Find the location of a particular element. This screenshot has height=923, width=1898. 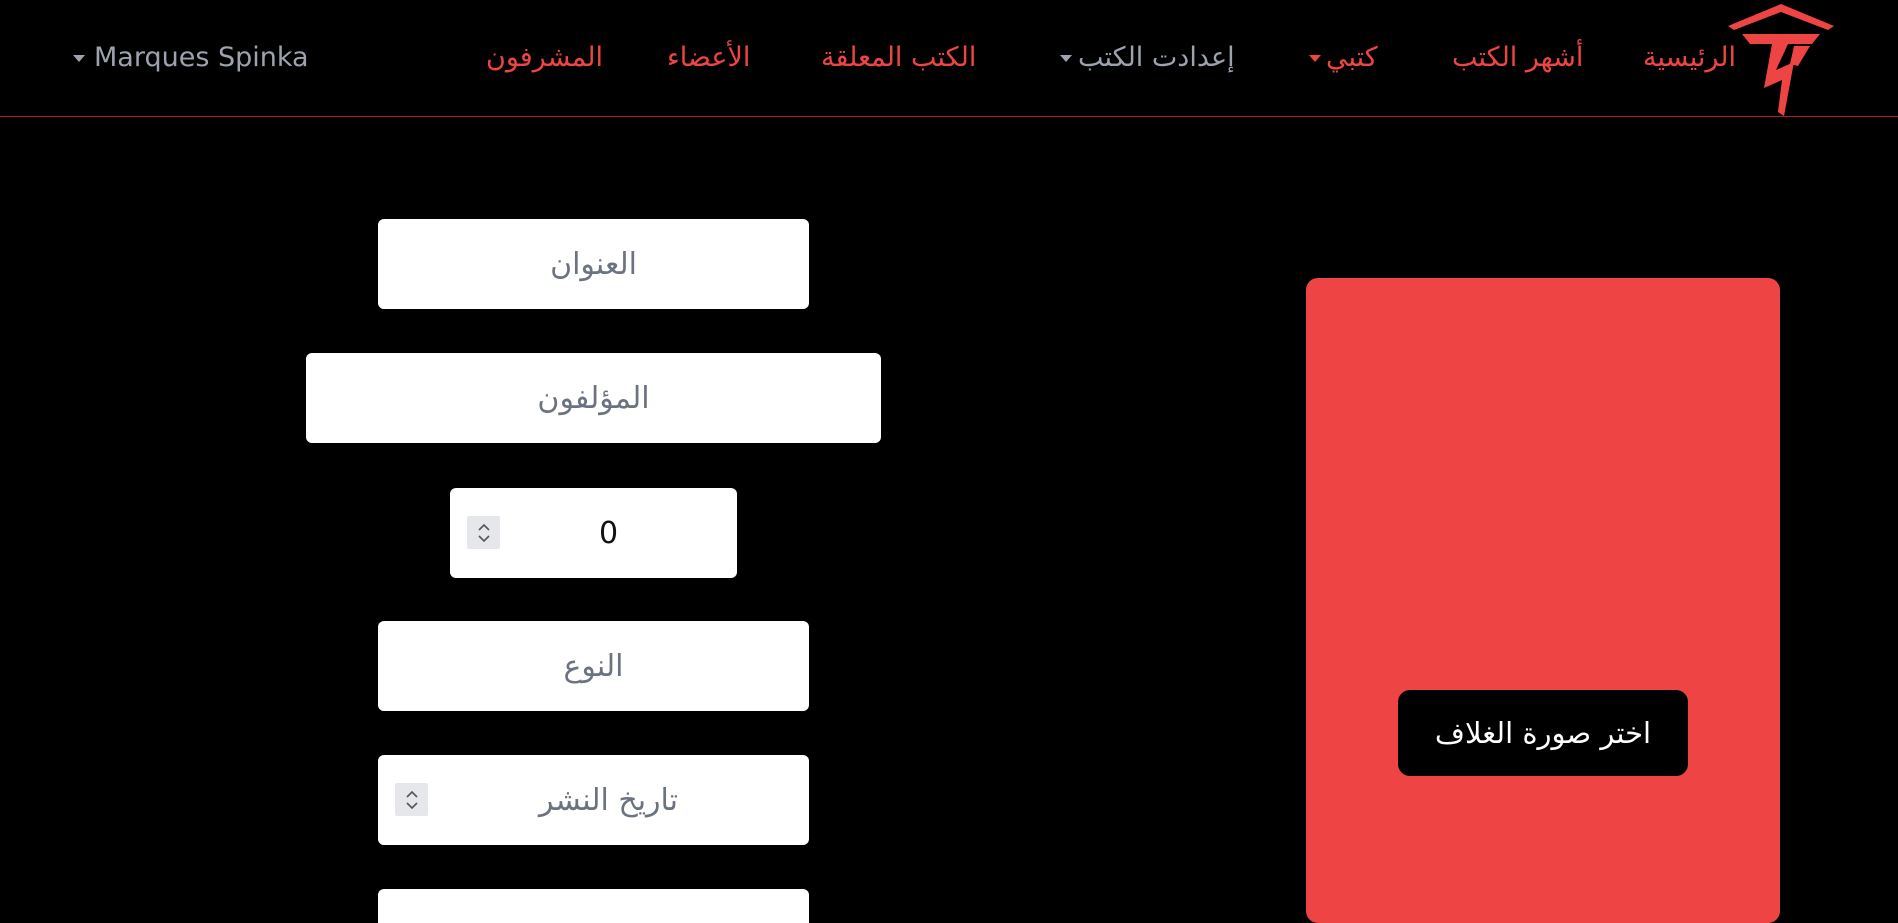

authors-input: المؤلفون is located at coordinates (593, 398).